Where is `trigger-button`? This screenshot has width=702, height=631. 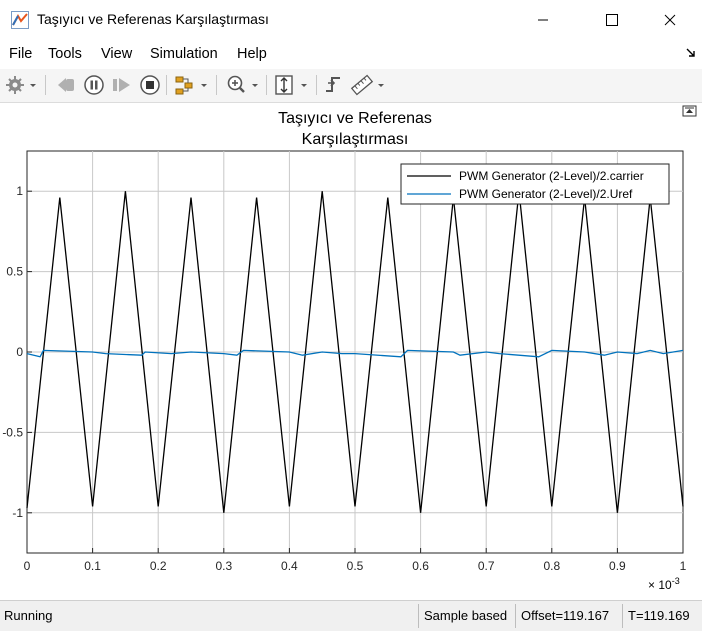 trigger-button is located at coordinates (334, 85).